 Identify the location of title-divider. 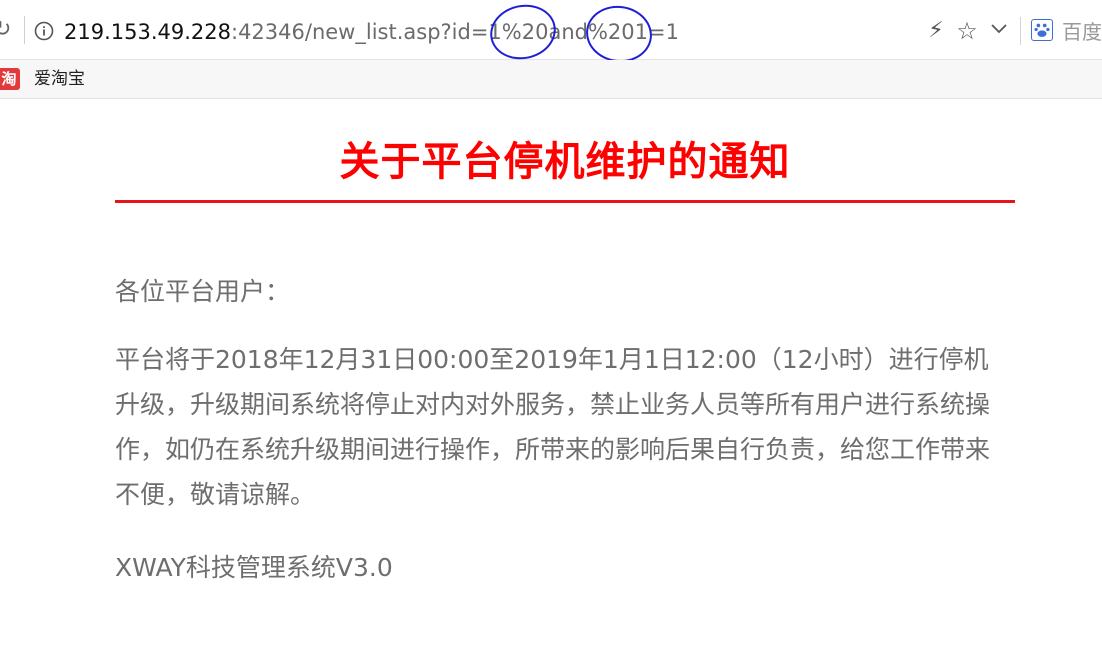
(565, 201).